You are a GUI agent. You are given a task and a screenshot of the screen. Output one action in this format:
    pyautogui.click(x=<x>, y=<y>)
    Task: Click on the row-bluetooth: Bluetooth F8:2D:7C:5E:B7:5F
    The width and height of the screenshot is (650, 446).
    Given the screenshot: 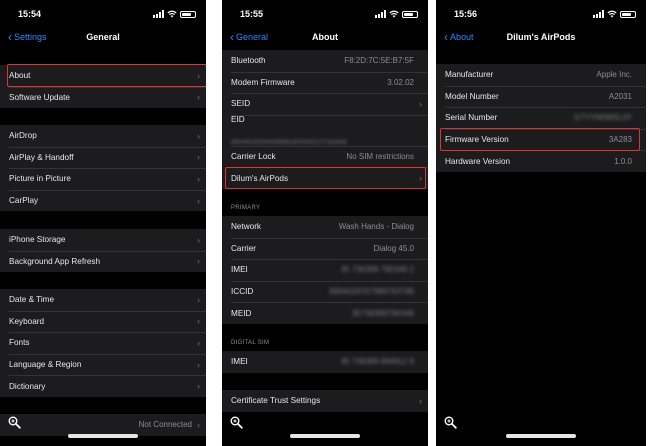 What is the action you would take?
    pyautogui.click(x=322, y=61)
    